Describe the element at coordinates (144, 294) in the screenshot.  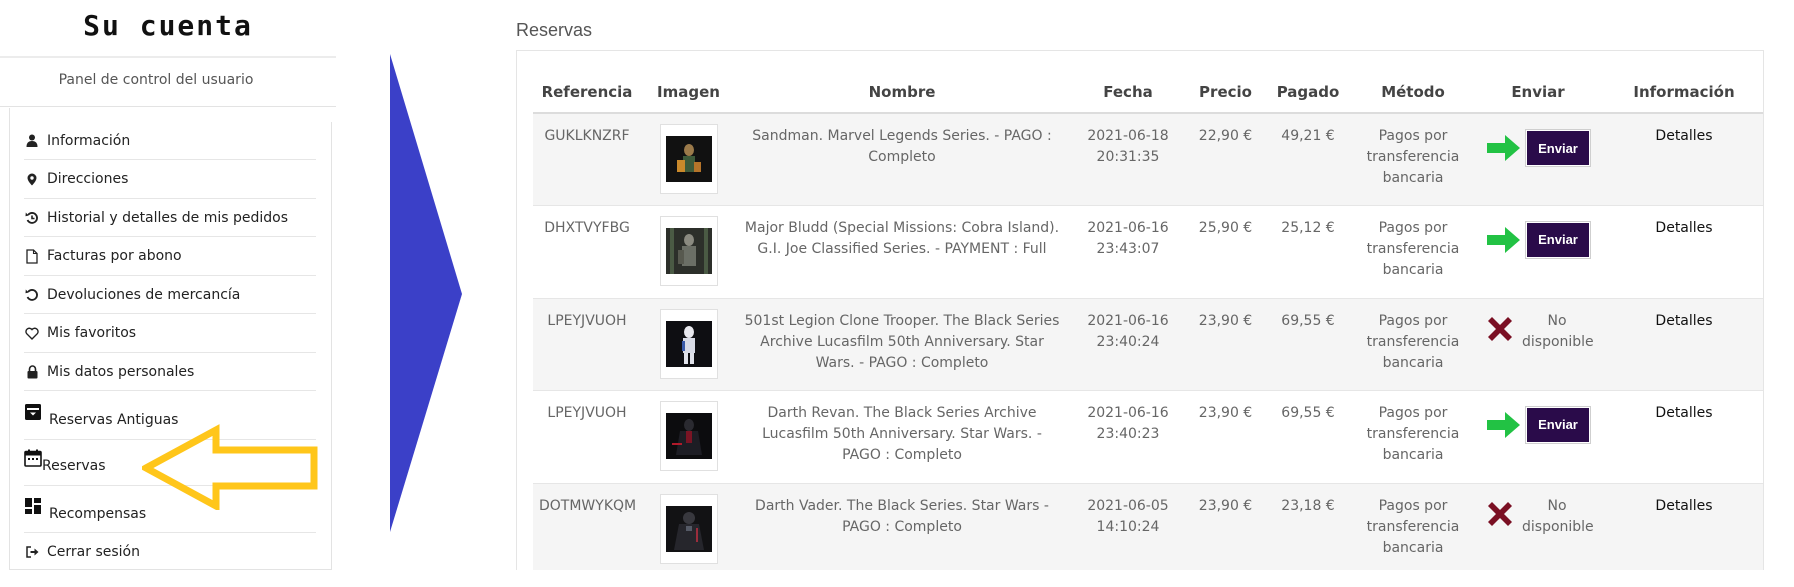
I see `menu-item-label: Devoluciones de mercancía` at that location.